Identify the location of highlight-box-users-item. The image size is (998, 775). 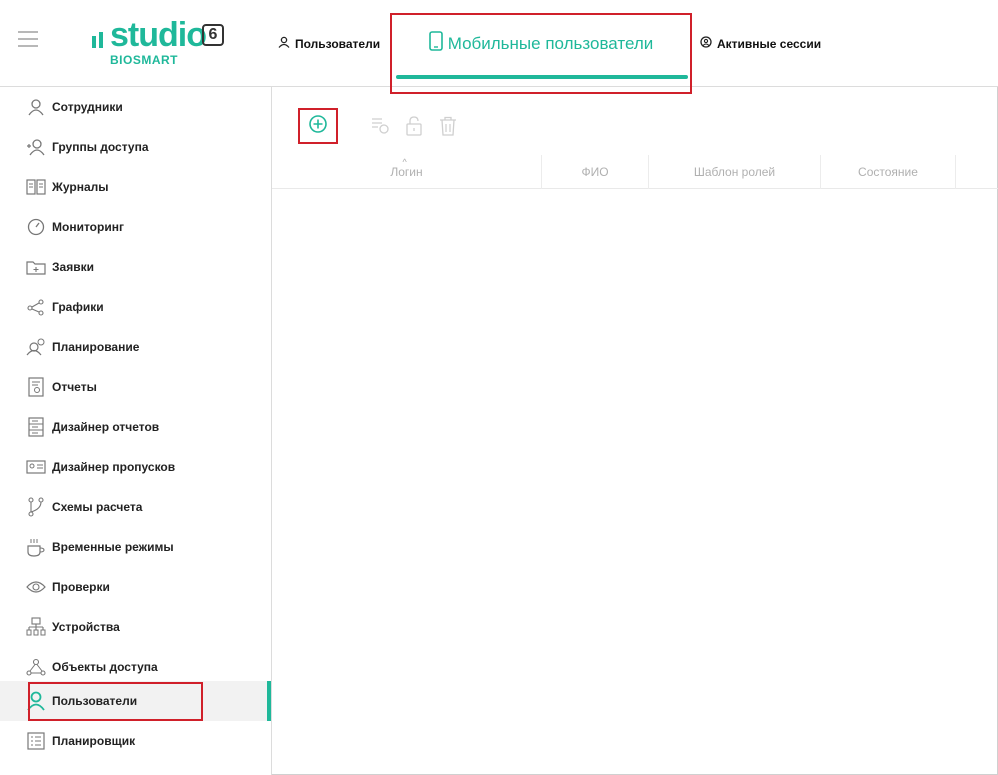
(115, 701).